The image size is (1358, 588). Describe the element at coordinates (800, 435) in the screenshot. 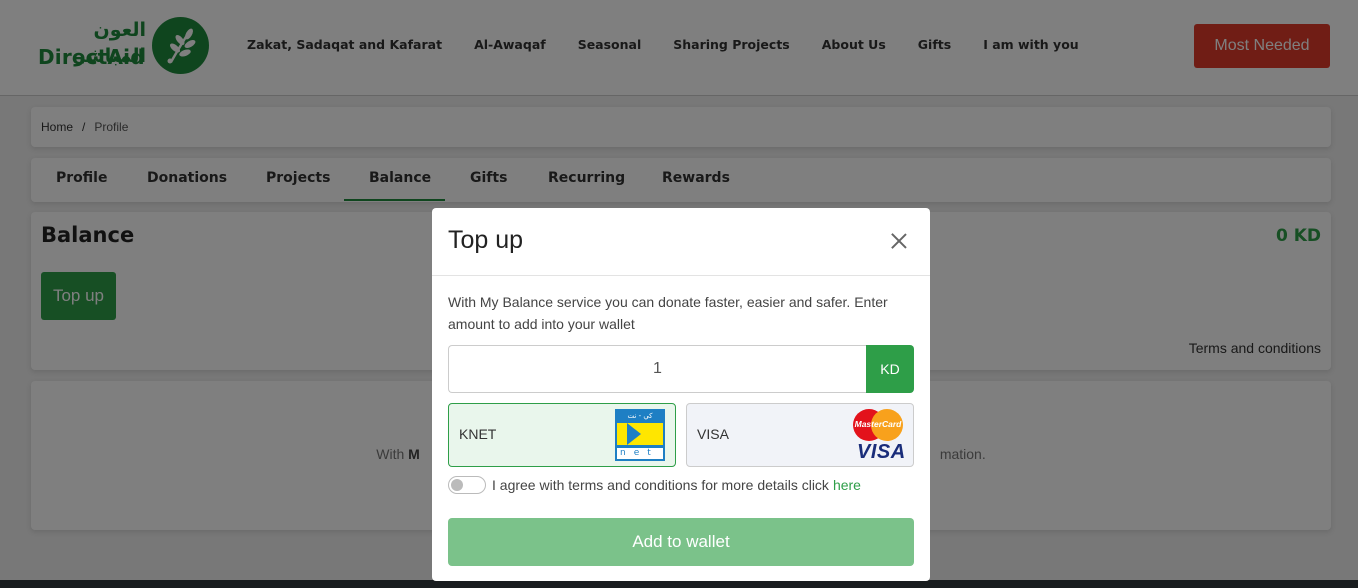

I see `payment-option-visa: VISA MasterCard VISA` at that location.